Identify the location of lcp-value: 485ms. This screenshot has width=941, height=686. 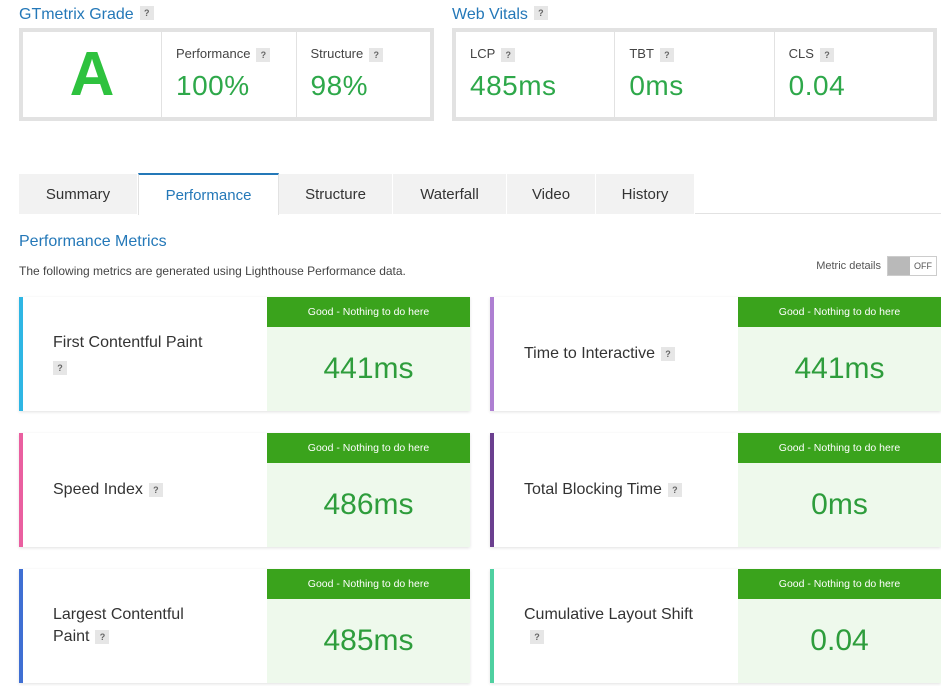
(513, 85).